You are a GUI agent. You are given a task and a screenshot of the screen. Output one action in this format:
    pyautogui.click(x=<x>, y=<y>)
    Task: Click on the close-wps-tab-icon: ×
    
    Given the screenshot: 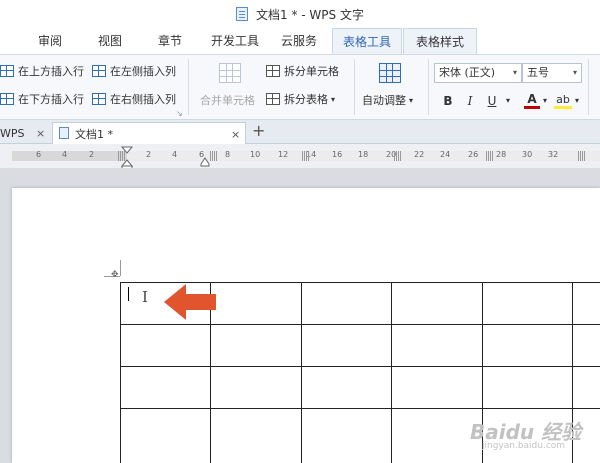 What is the action you would take?
    pyautogui.click(x=40, y=134)
    